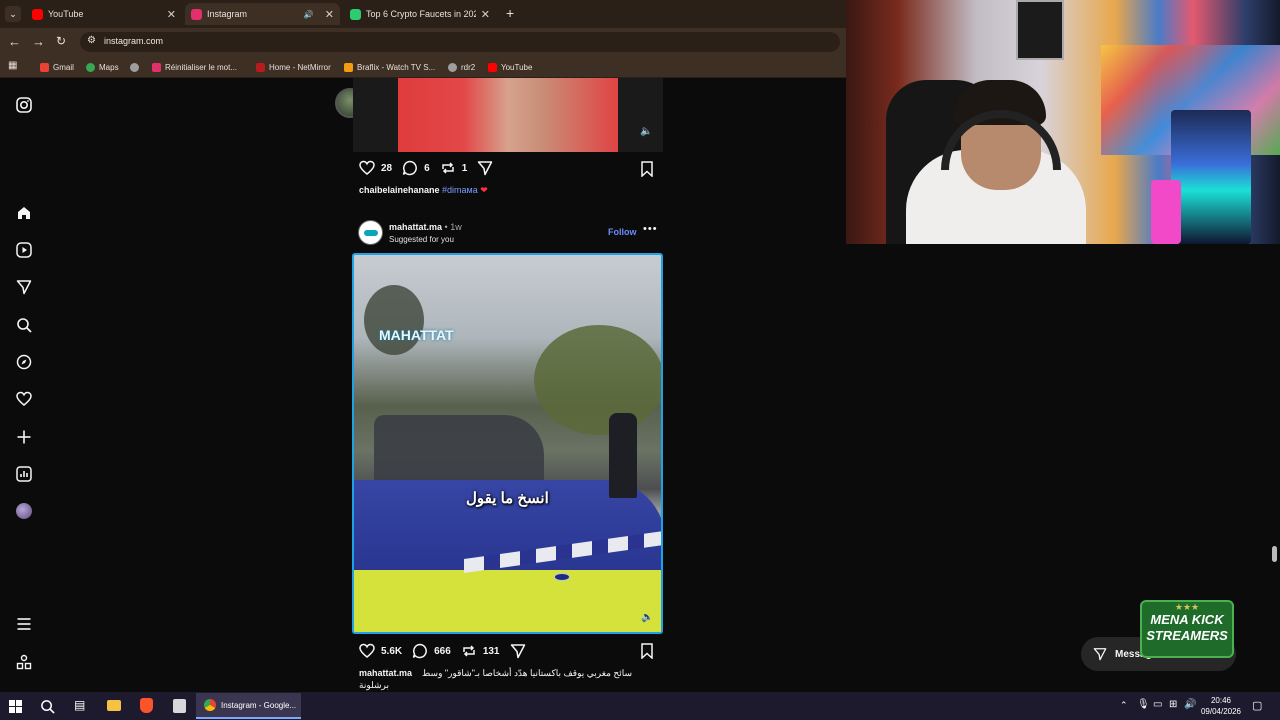 This screenshot has height=720, width=1280. Describe the element at coordinates (262, 14) in the screenshot. I see `tab-instagram: Instagram 🔊 ✕` at that location.